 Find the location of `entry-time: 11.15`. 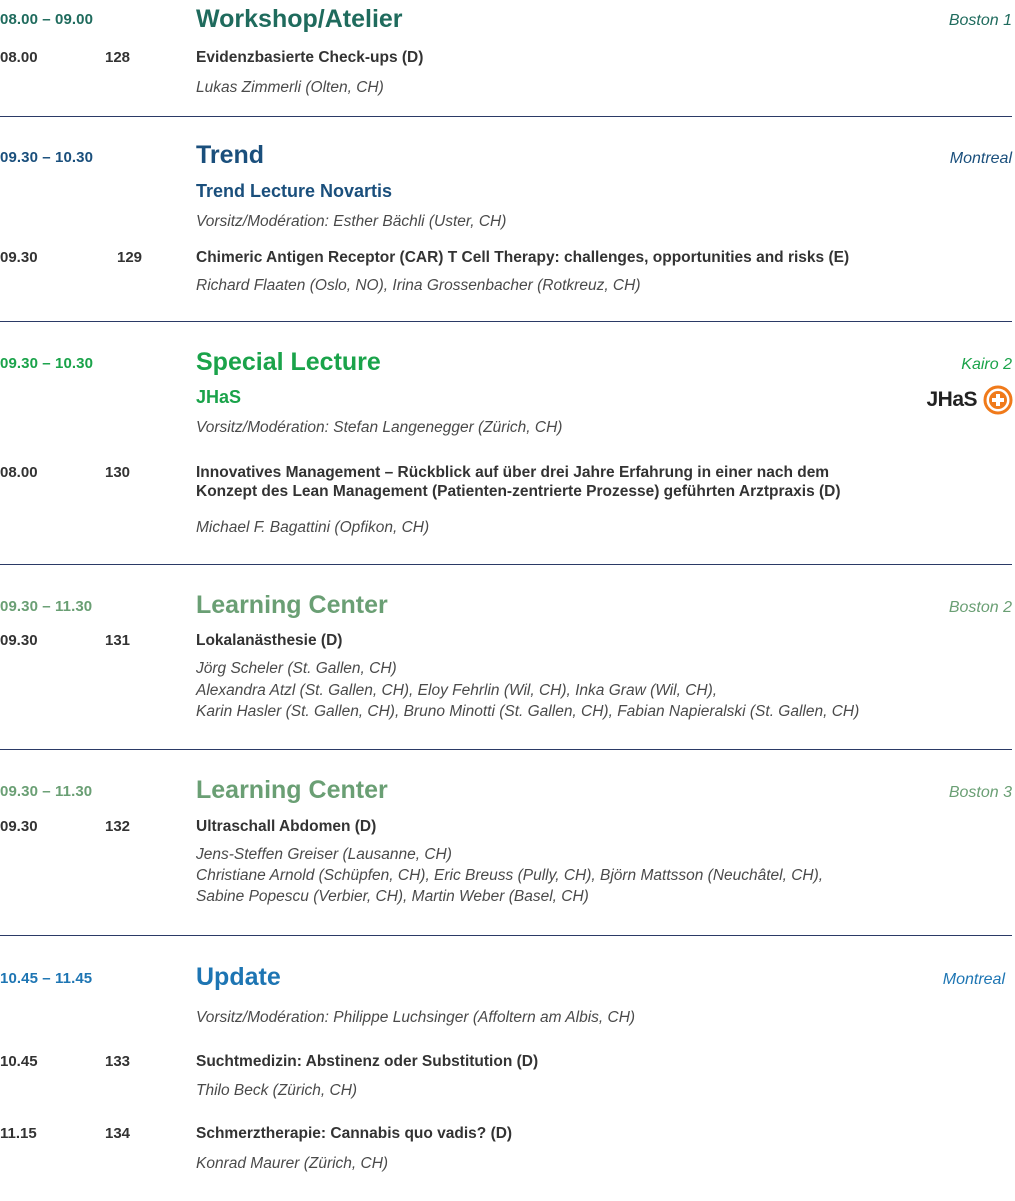

entry-time: 11.15 is located at coordinates (18, 1133).